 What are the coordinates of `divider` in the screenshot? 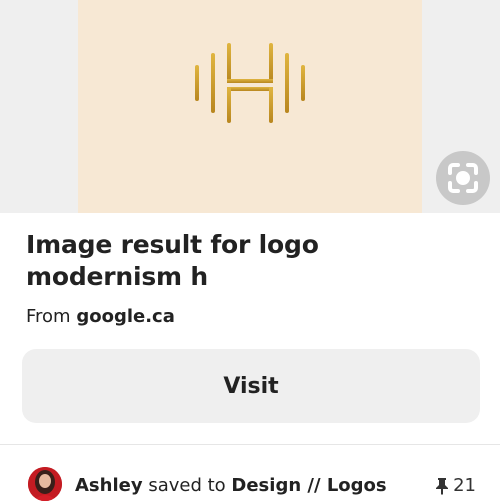 It's located at (250, 444).